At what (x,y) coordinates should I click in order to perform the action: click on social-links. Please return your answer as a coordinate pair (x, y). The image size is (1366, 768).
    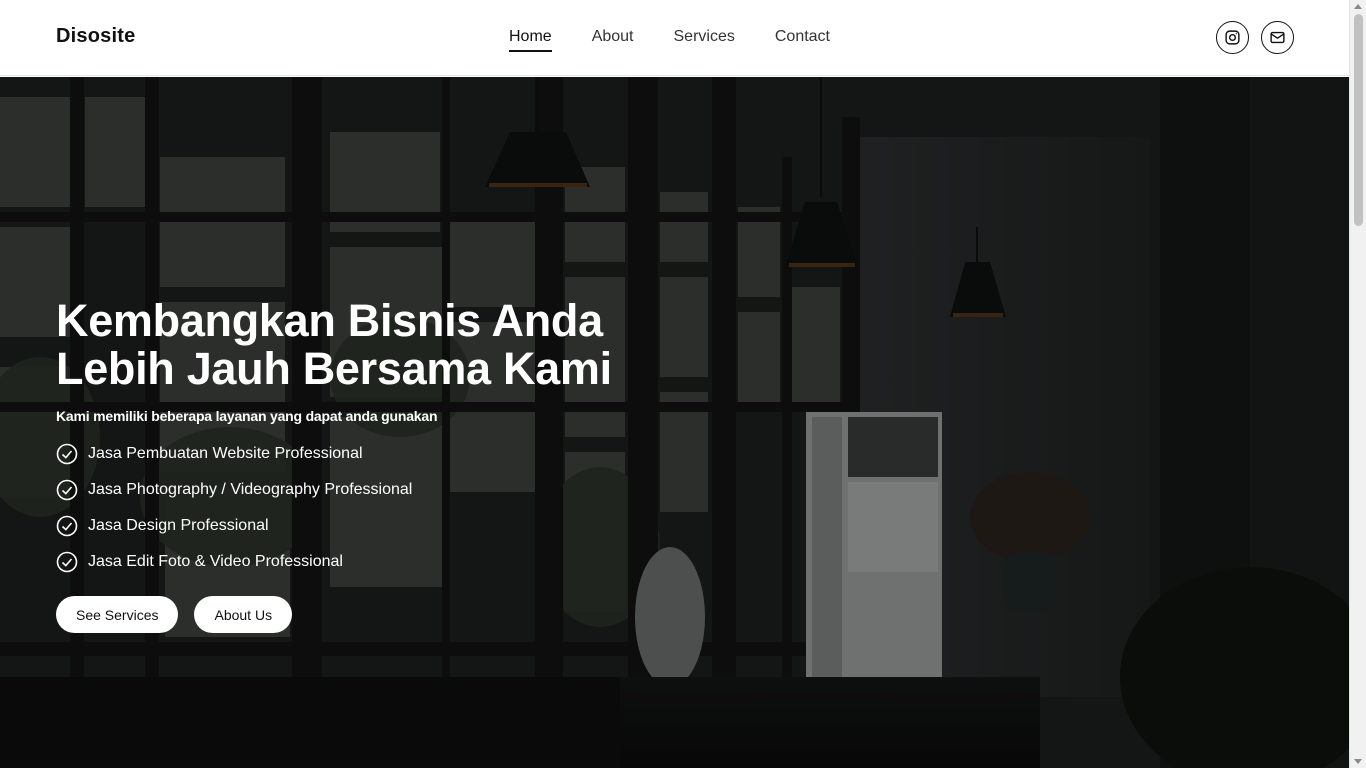
    Looking at the image, I should click on (1255, 37).